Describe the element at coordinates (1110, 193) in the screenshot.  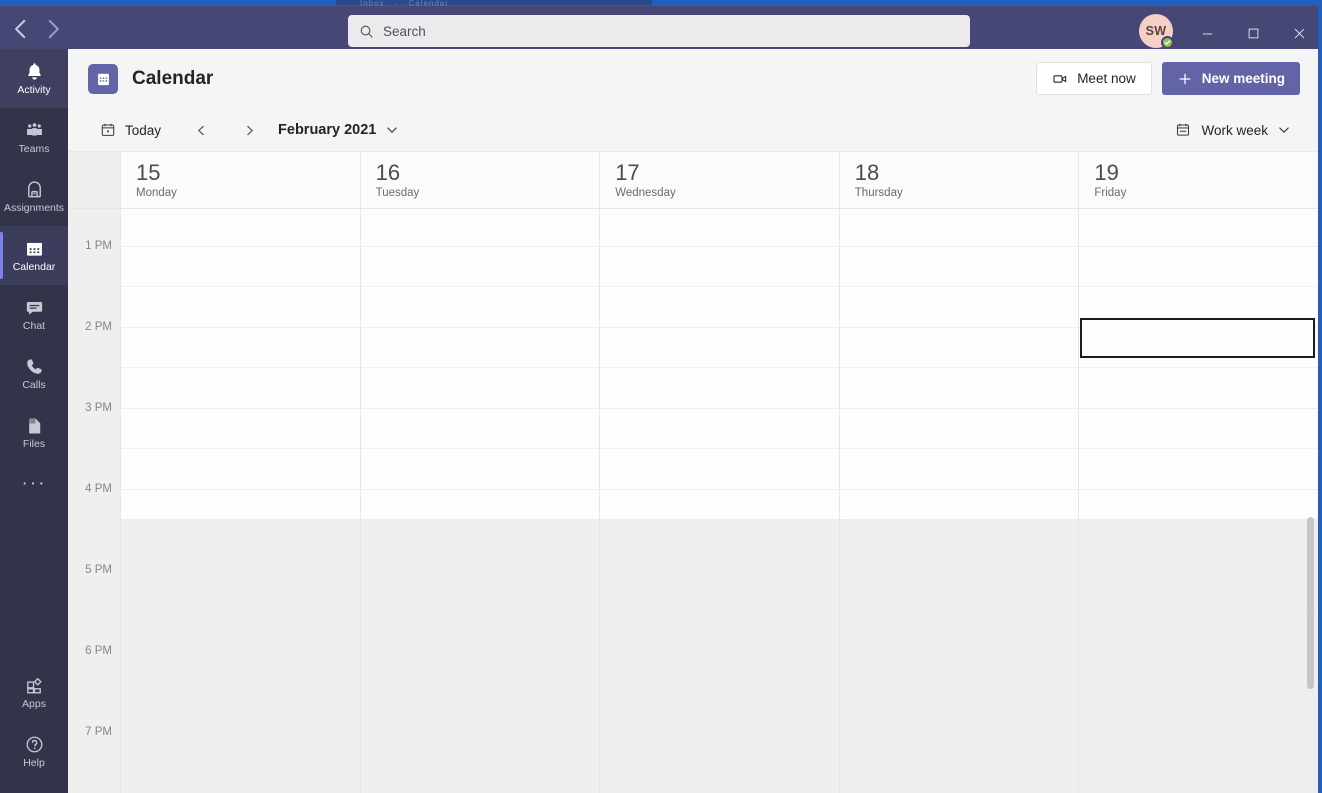
I see `day-name: Friday` at that location.